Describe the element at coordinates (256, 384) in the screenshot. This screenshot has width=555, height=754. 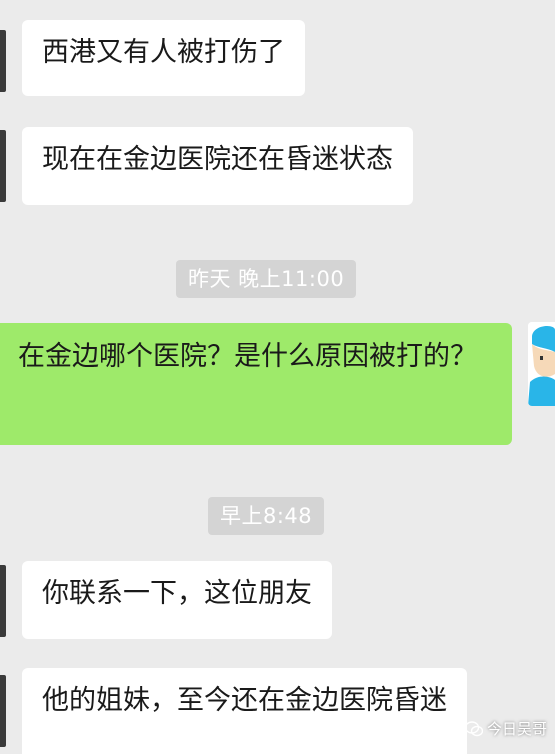
I see `outgoing-message: 在金边哪个医院？是什么原因被打的？` at that location.